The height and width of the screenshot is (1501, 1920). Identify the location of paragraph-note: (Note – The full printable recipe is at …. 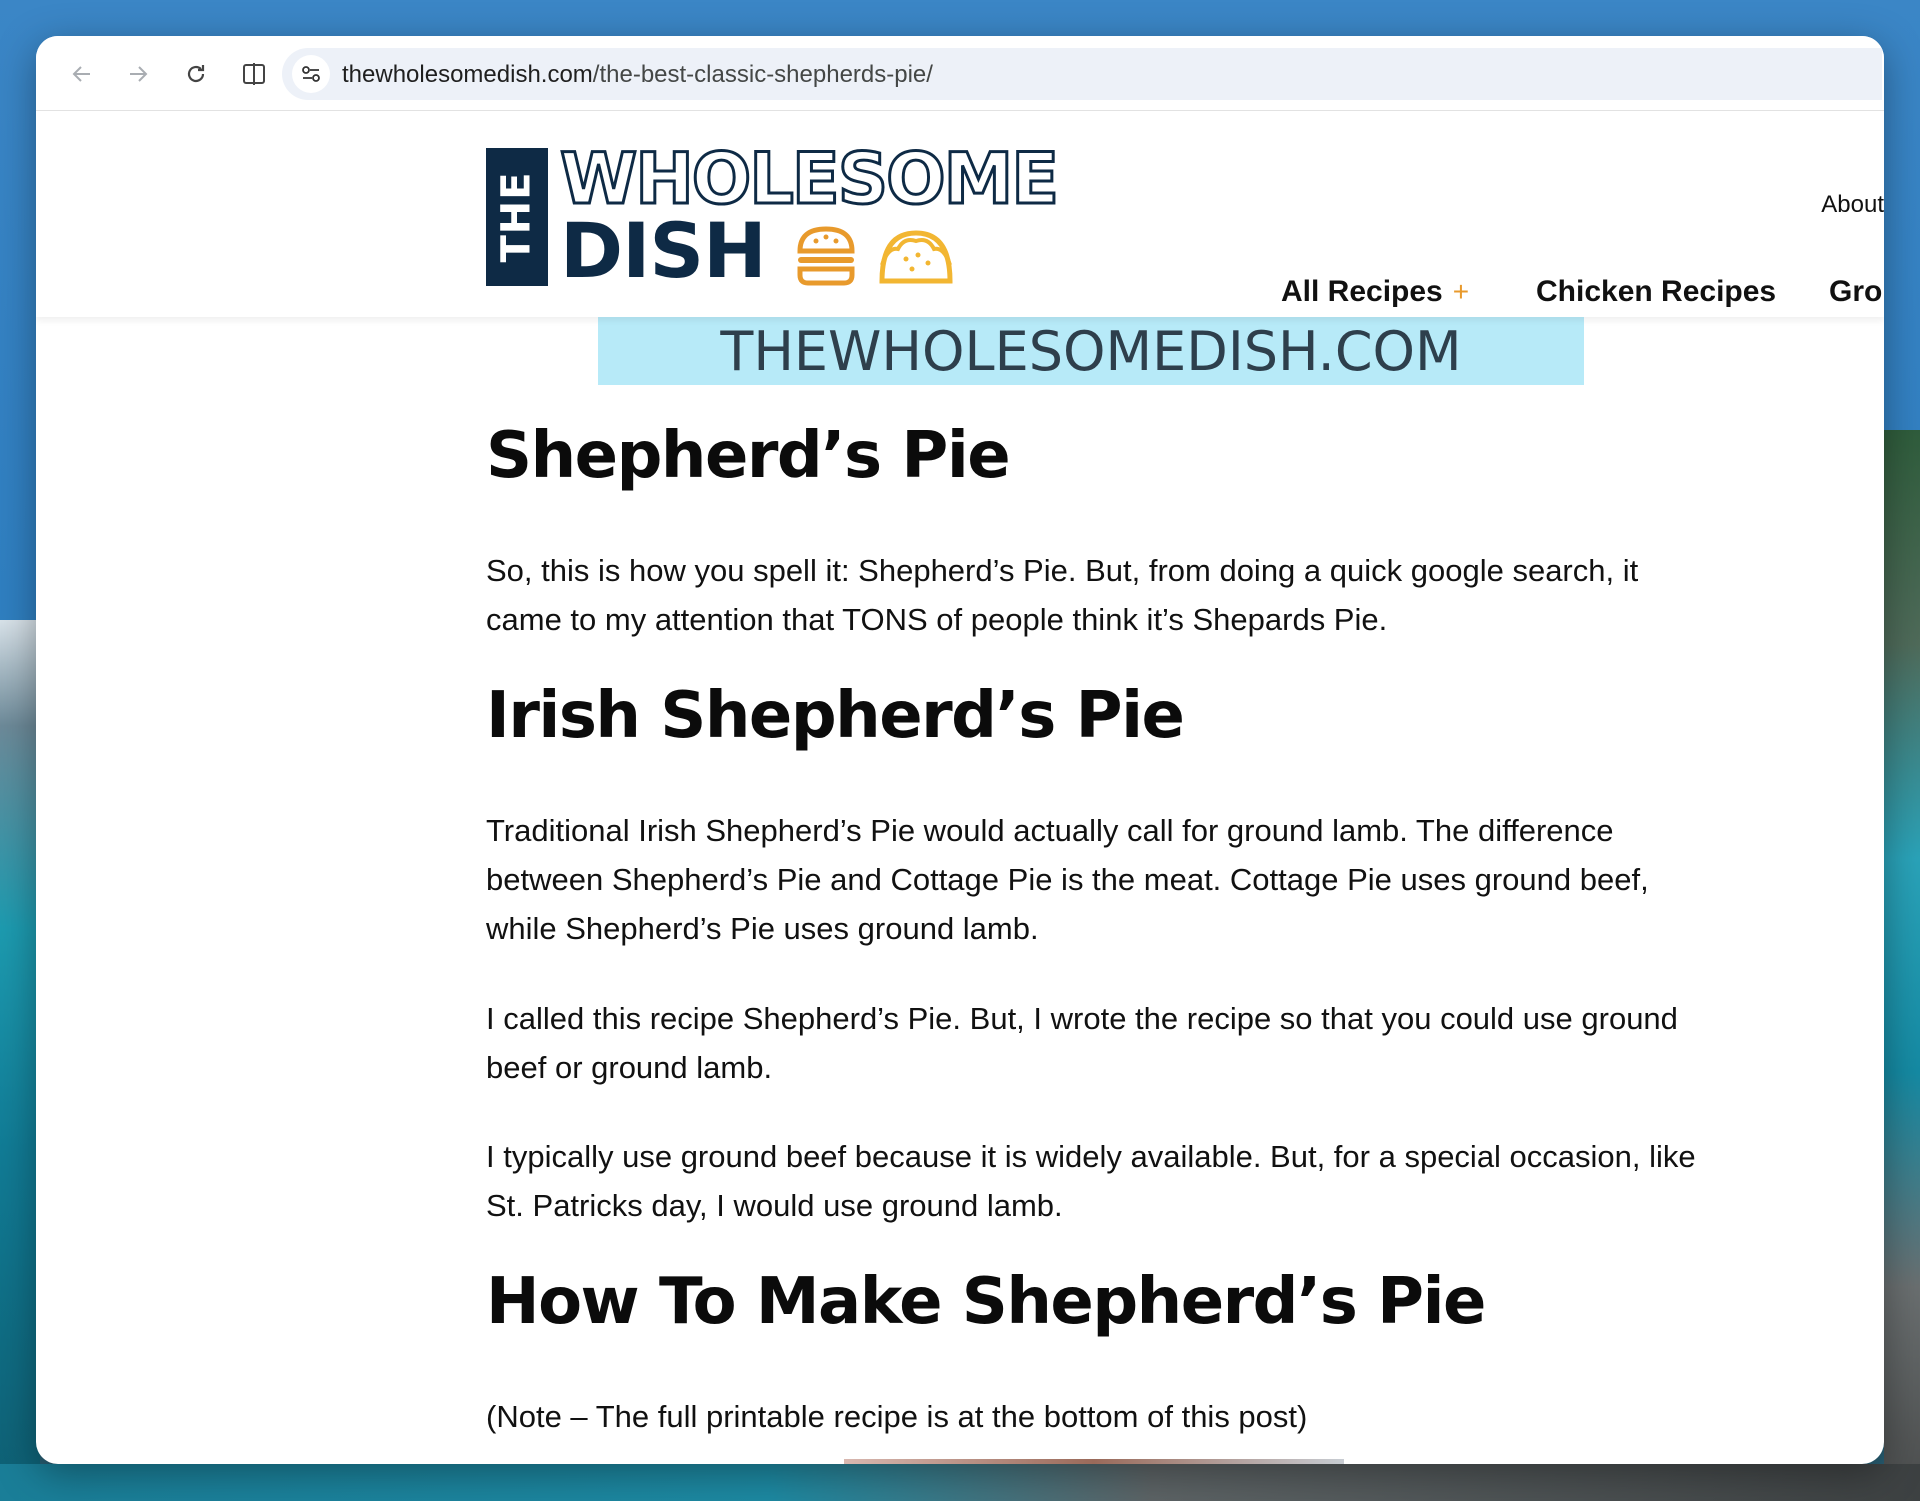
(897, 1416).